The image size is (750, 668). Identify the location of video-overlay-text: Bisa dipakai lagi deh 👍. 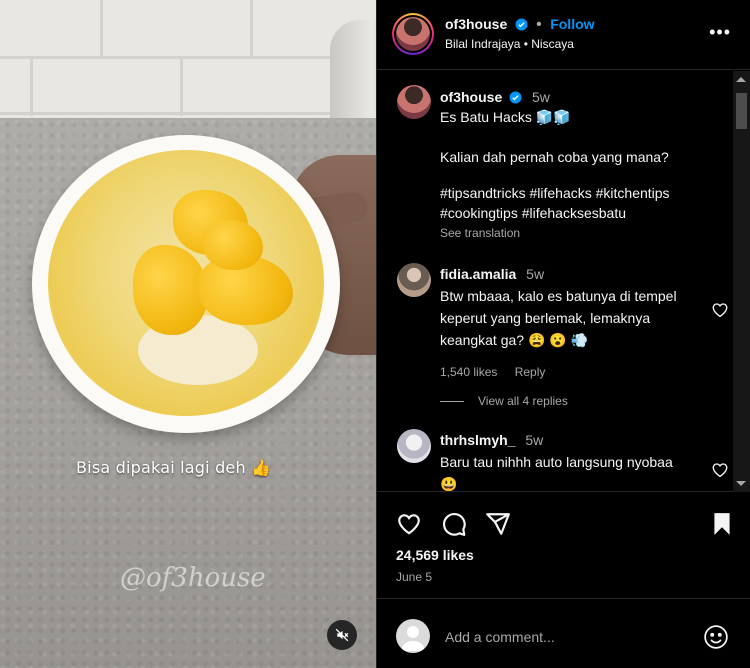
(174, 467).